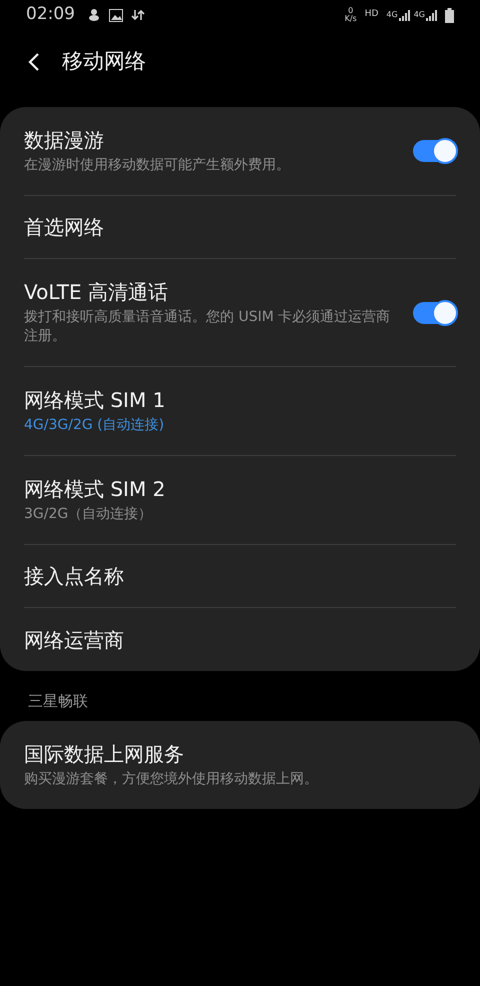 The image size is (480, 986). I want to click on data-transfer-icon, so click(138, 15).